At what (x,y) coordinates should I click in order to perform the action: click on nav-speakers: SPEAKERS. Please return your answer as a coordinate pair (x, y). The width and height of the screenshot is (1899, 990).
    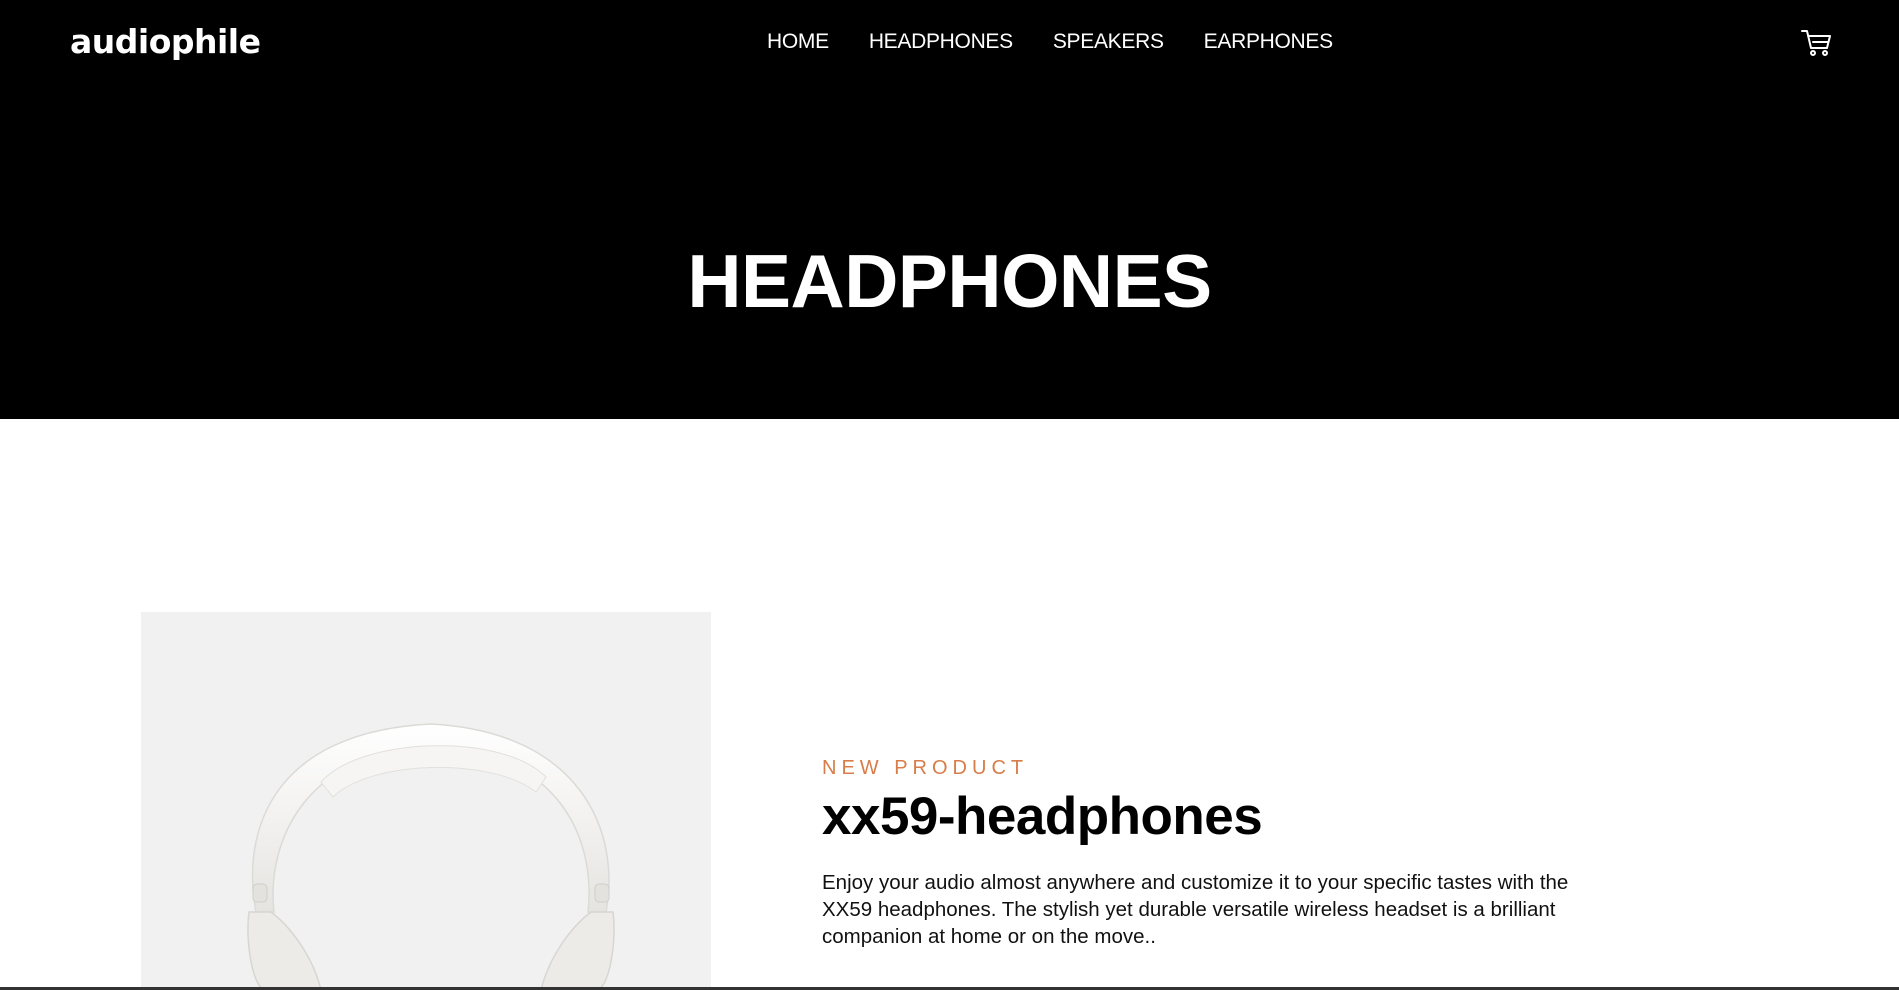
    Looking at the image, I should click on (1108, 42).